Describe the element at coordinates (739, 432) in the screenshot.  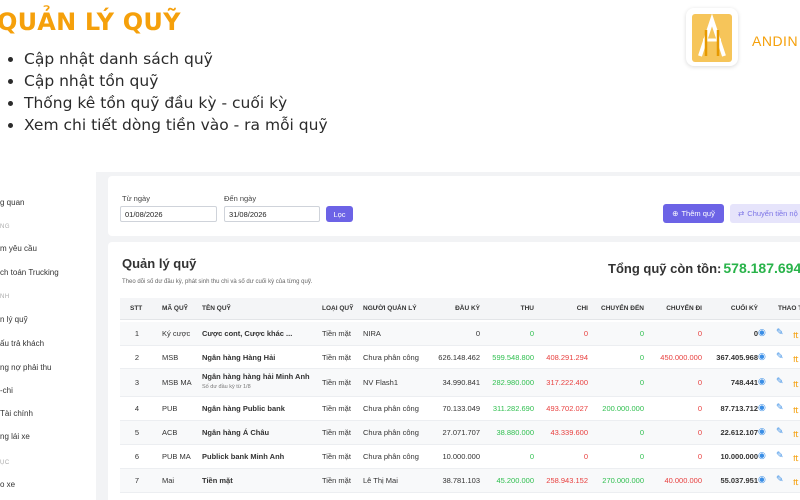
I see `cell-closing: 22.612.107` at that location.